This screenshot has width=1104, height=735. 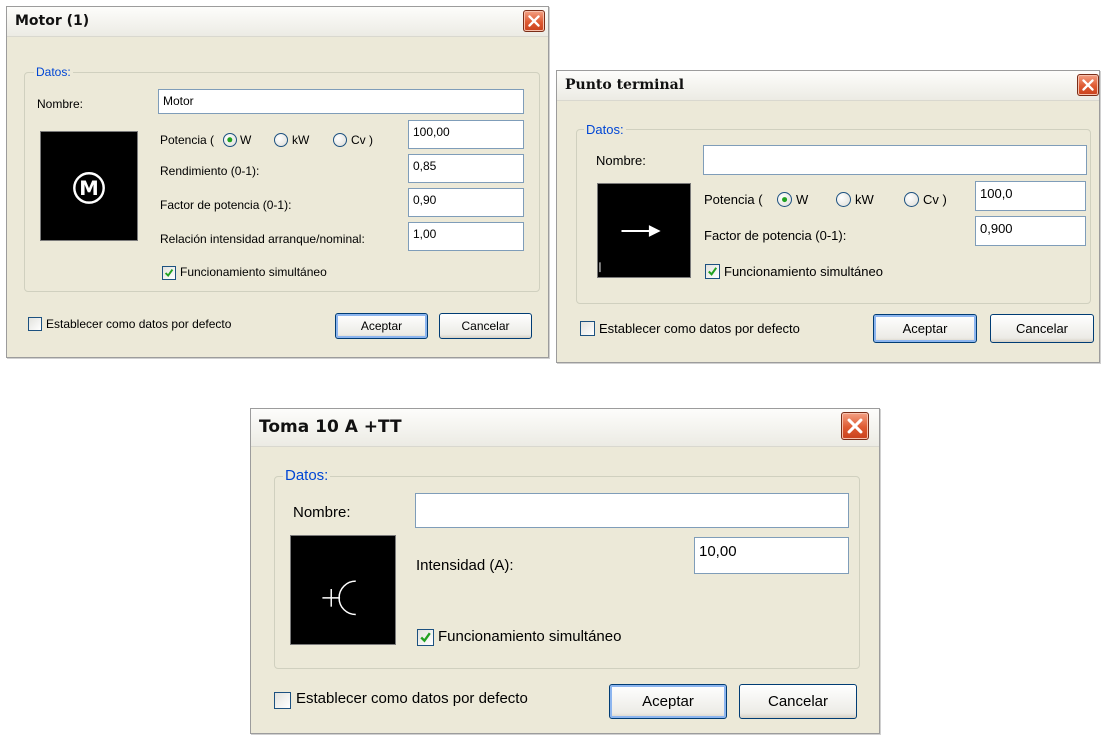 What do you see at coordinates (139, 324) in the screenshot?
I see `motor-default-label: Establecer como datos por defecto` at bounding box center [139, 324].